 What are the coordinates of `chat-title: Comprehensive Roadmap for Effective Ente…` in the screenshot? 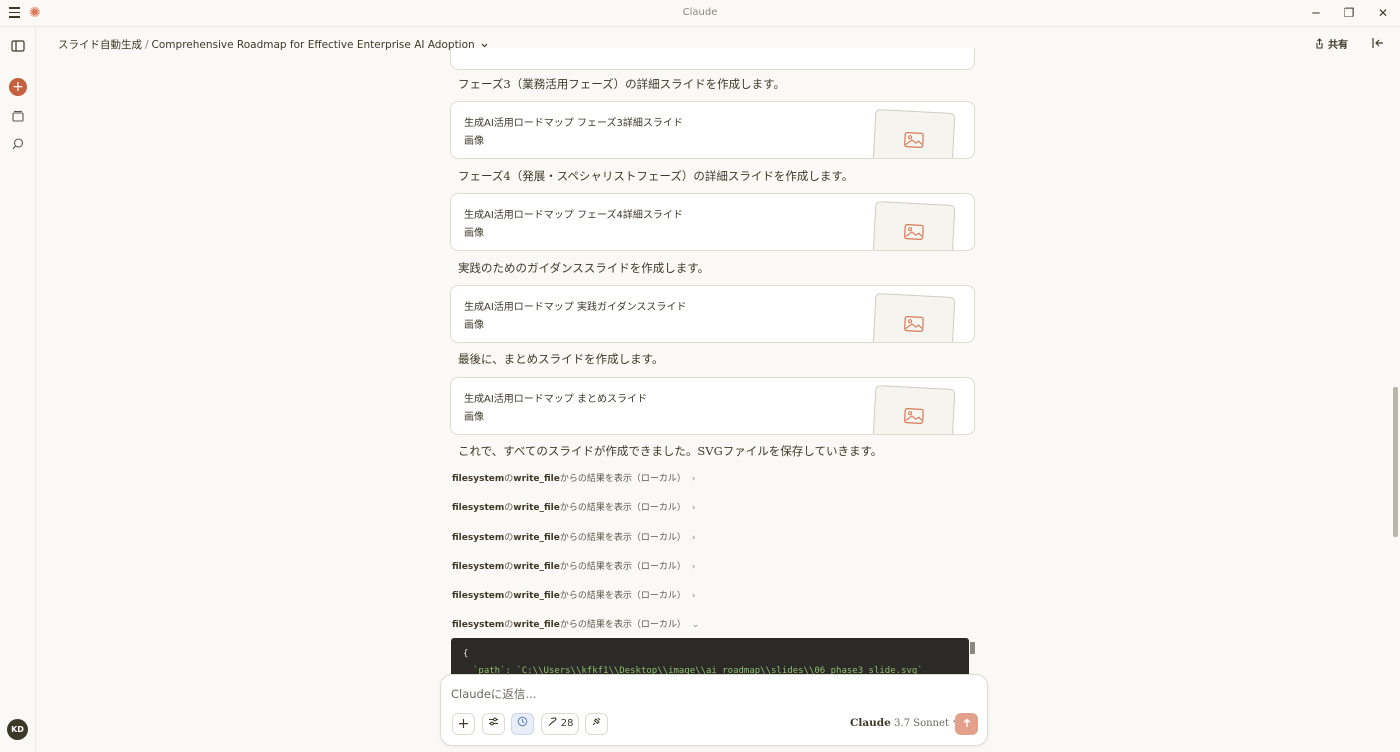 It's located at (313, 45).